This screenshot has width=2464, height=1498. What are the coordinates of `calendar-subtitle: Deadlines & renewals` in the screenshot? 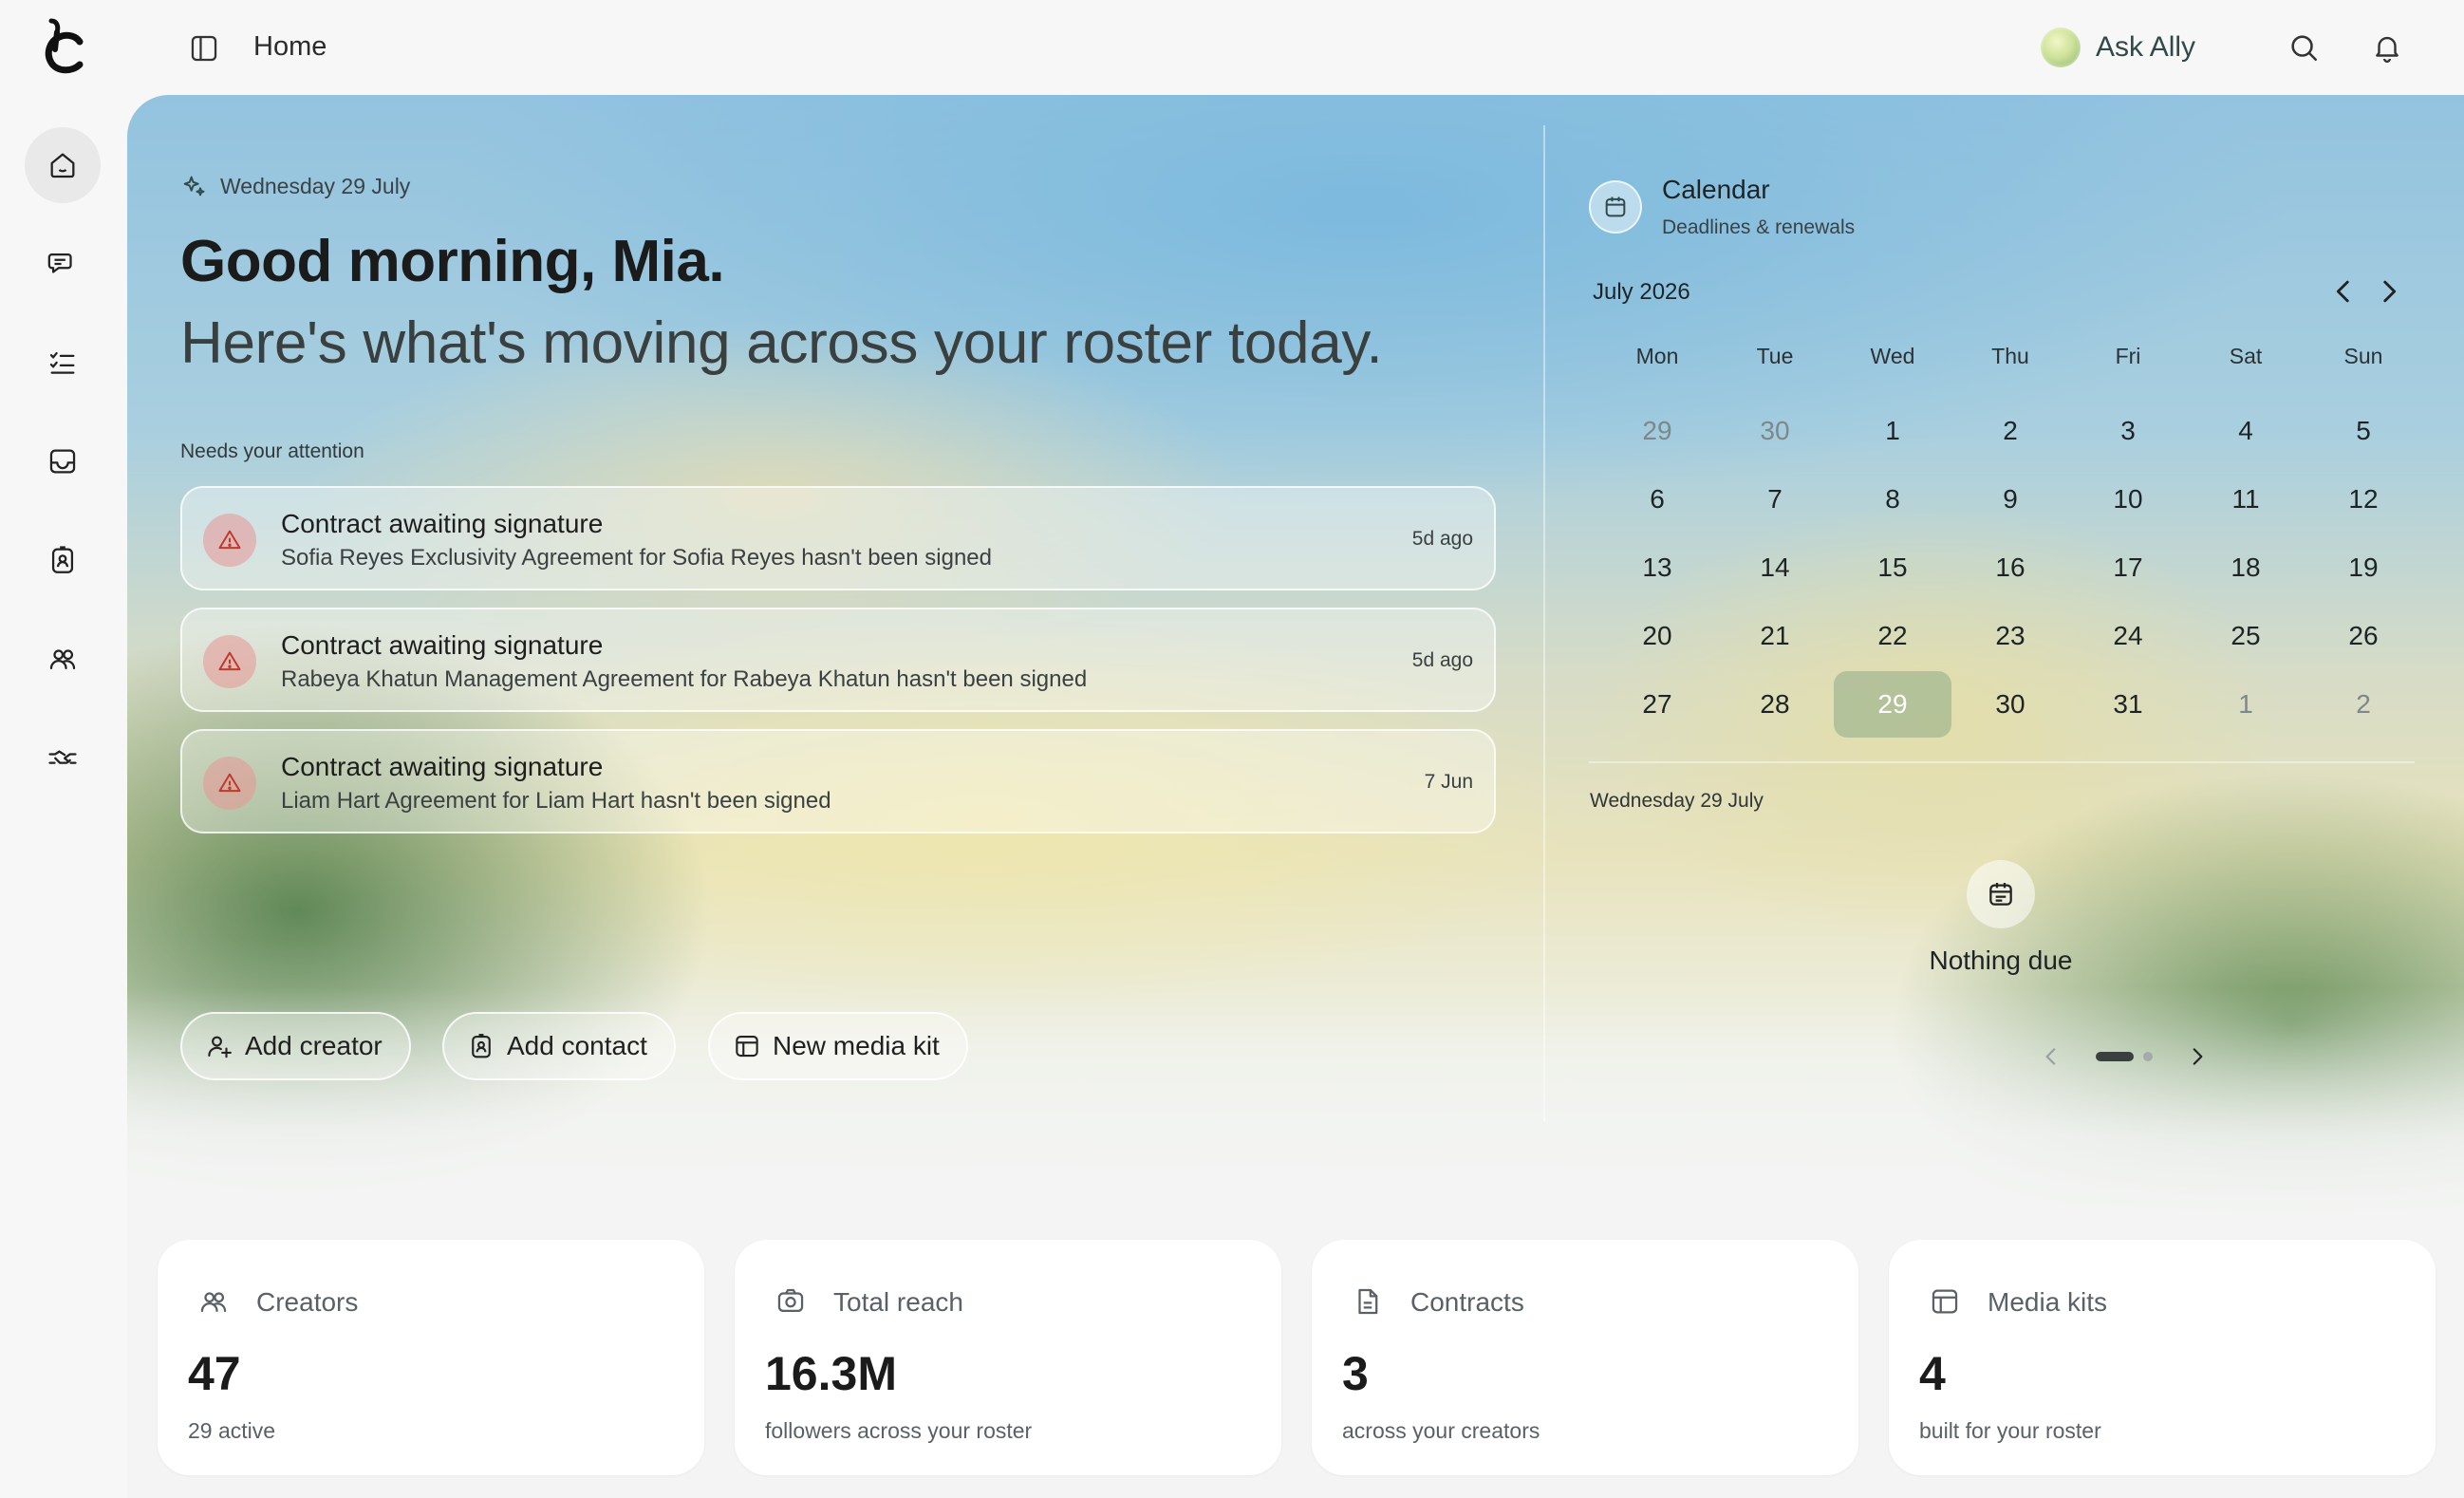 It's located at (1759, 227).